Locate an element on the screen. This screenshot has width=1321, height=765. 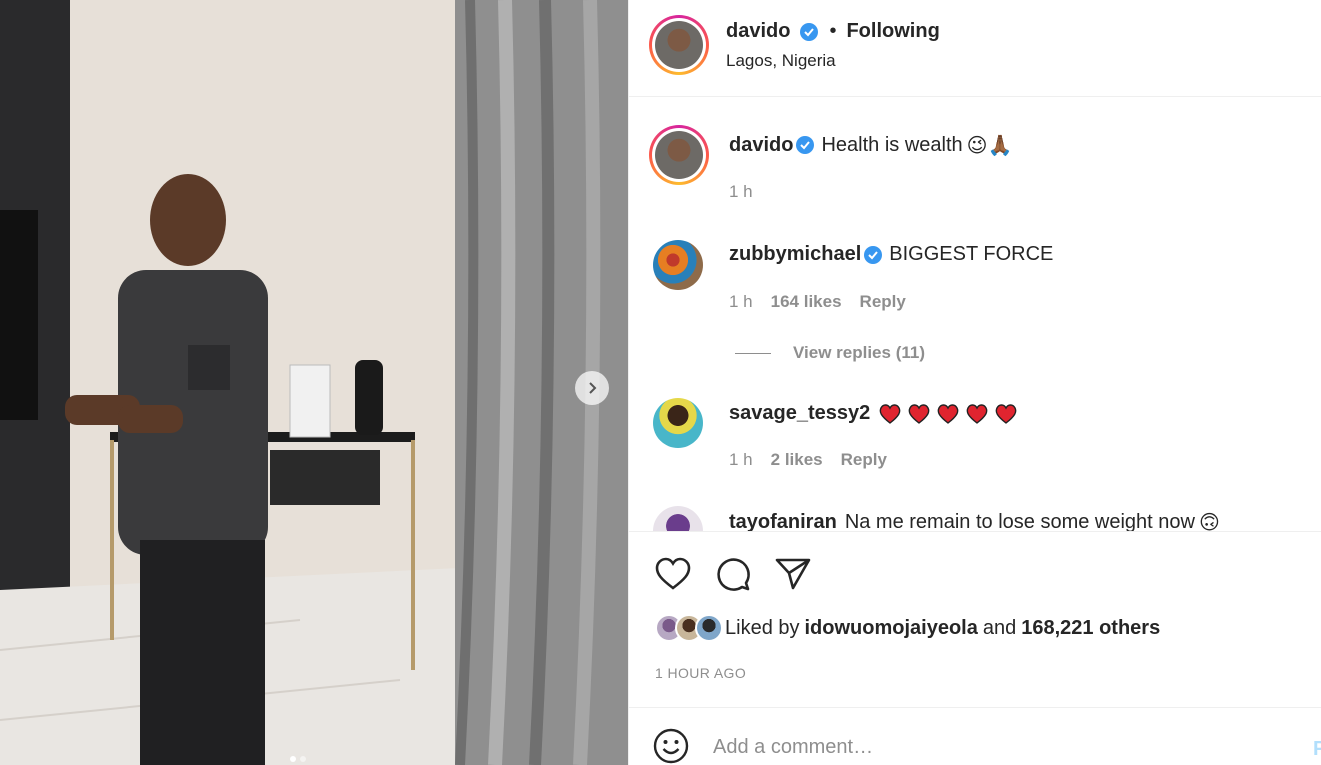
comment-likes: 164 likes is located at coordinates (806, 302).